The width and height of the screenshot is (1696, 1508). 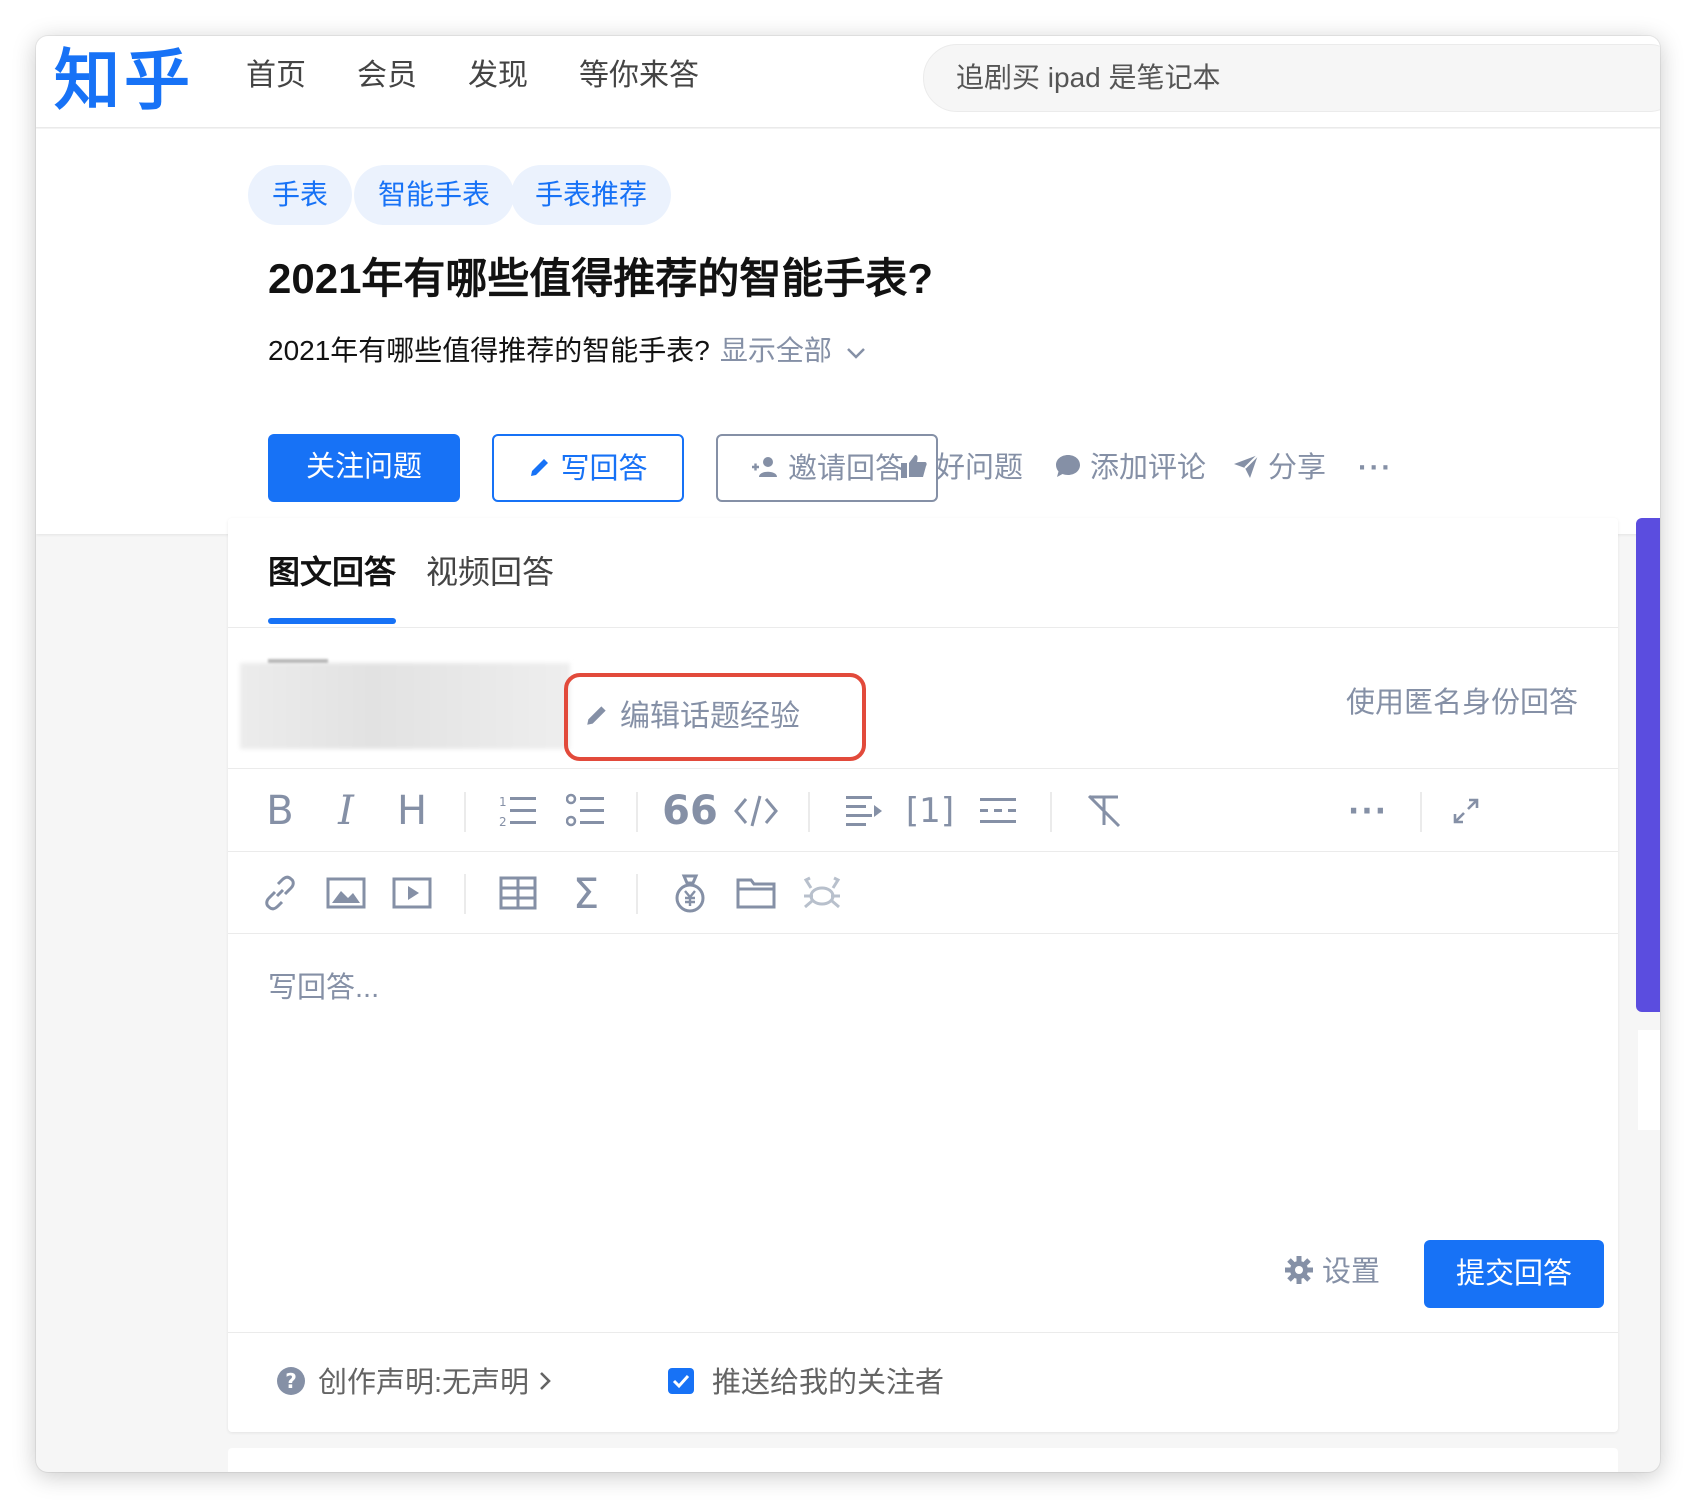 What do you see at coordinates (822, 893) in the screenshot?
I see `crab-icon` at bounding box center [822, 893].